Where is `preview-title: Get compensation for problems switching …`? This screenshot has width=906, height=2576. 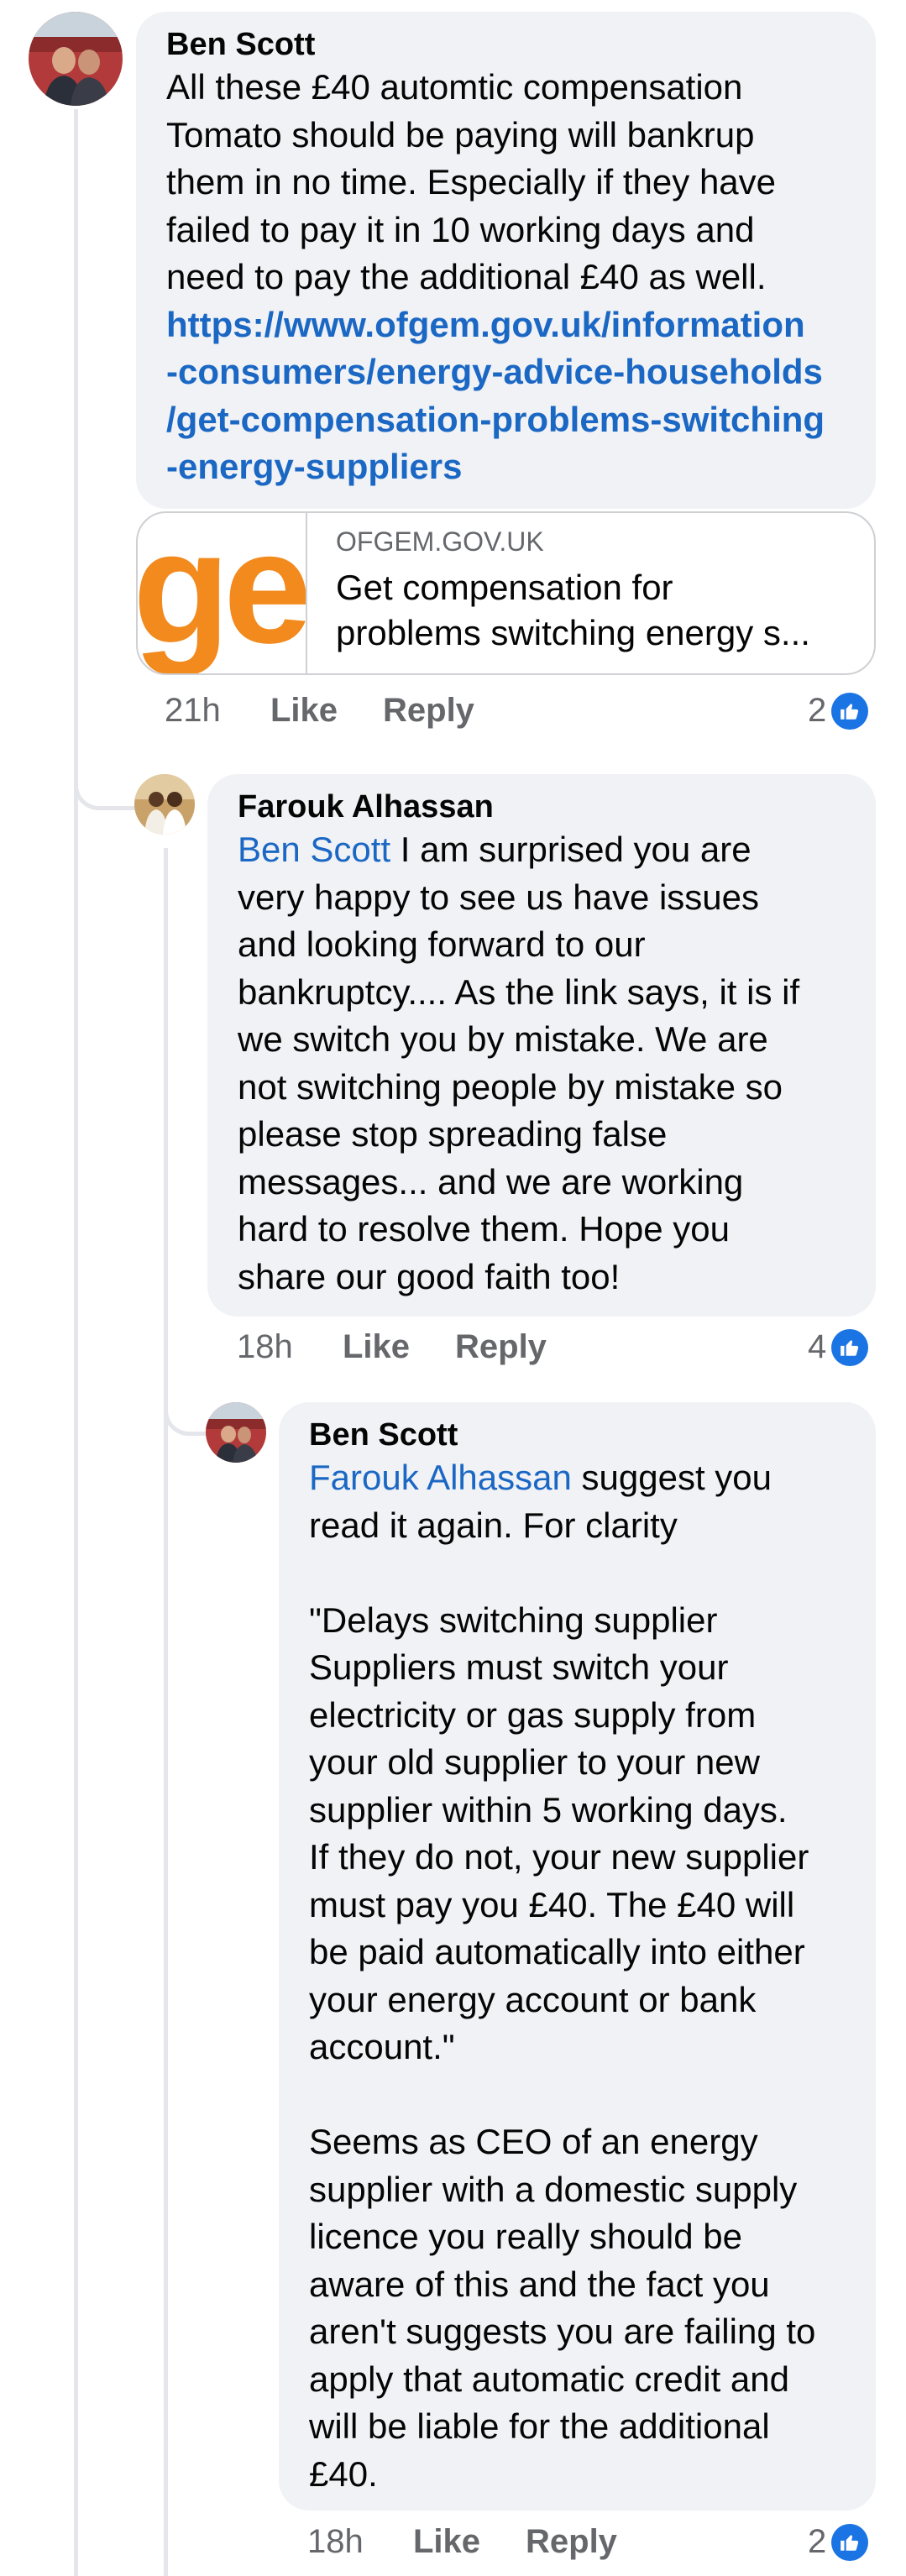
preview-title: Get compensation for problems switching … is located at coordinates (596, 610).